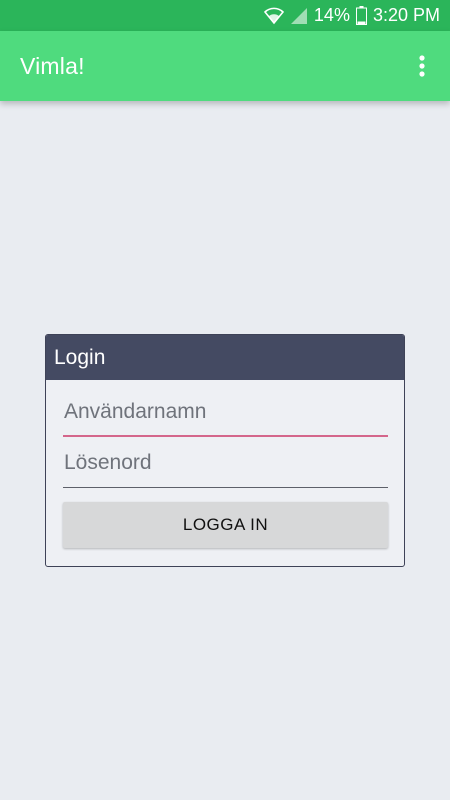  Describe the element at coordinates (273, 16) in the screenshot. I see `wifi-icon` at that location.